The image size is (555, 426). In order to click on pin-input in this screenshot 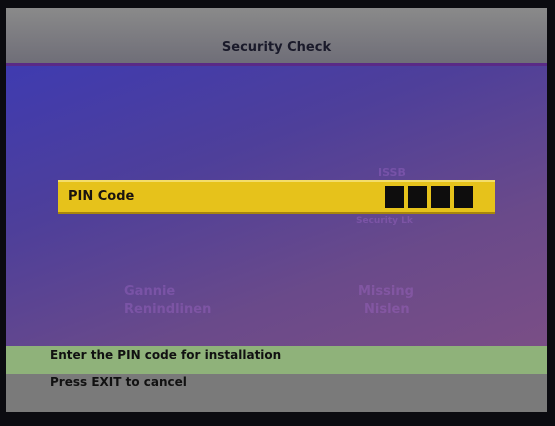, I will do `click(431, 197)`.